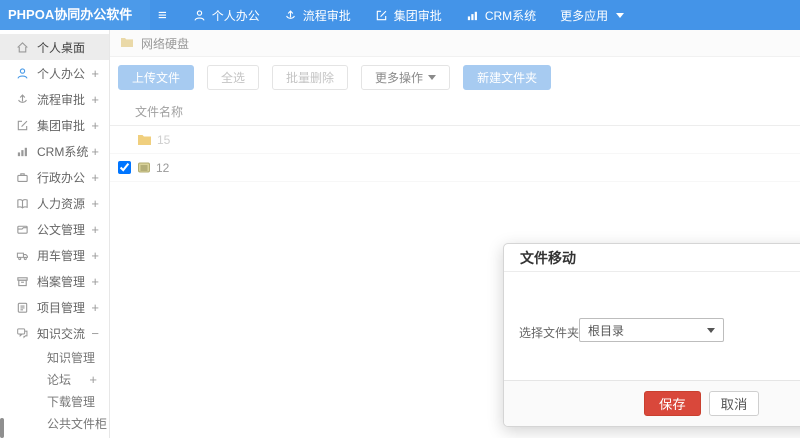 Image resolution: width=800 pixels, height=438 pixels. I want to click on modal-footer: 保存 取消, so click(652, 403).